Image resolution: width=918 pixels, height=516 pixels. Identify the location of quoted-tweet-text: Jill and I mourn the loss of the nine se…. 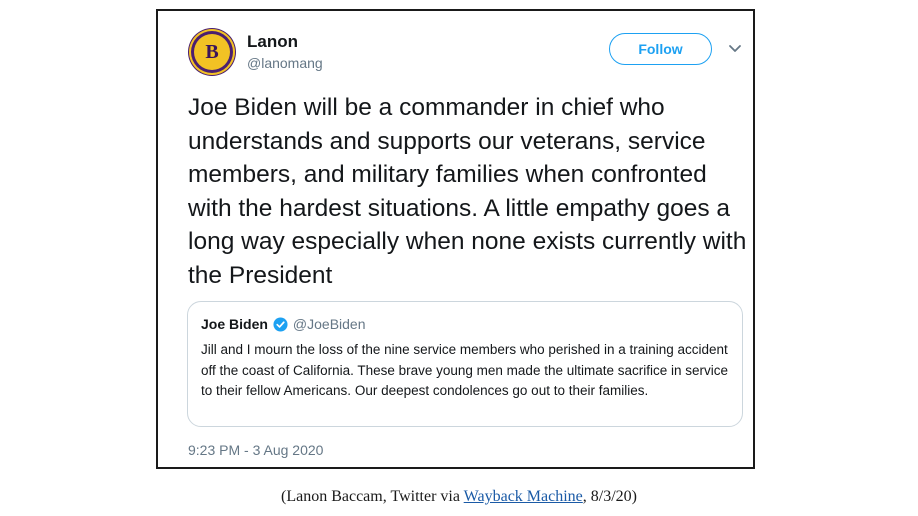
(465, 370).